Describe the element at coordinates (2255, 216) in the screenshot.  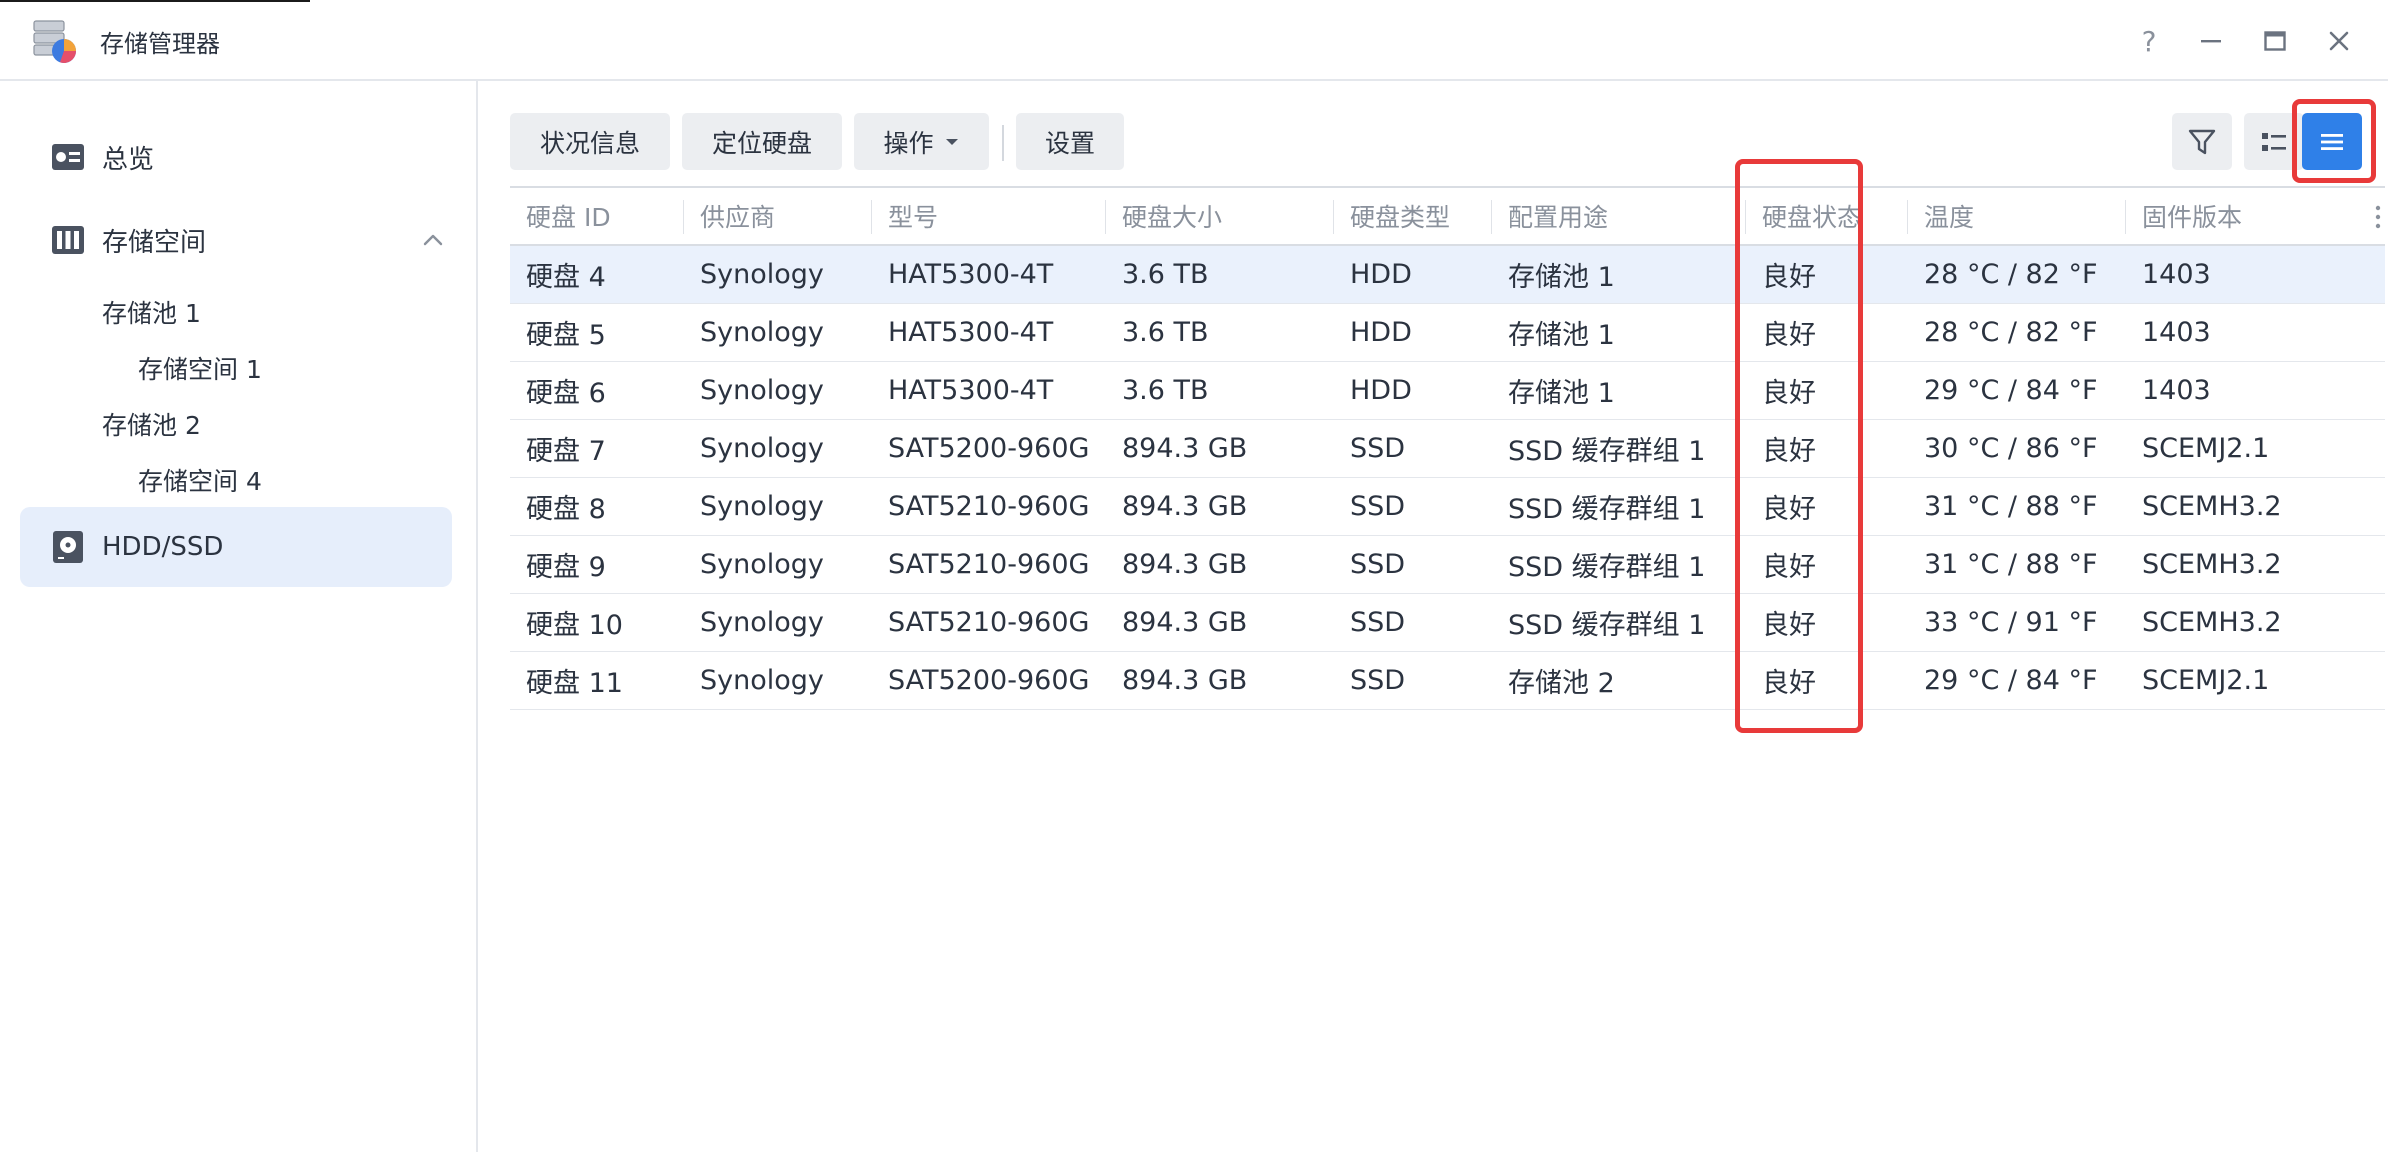
I see `column-header-firmware: 固件版本` at that location.